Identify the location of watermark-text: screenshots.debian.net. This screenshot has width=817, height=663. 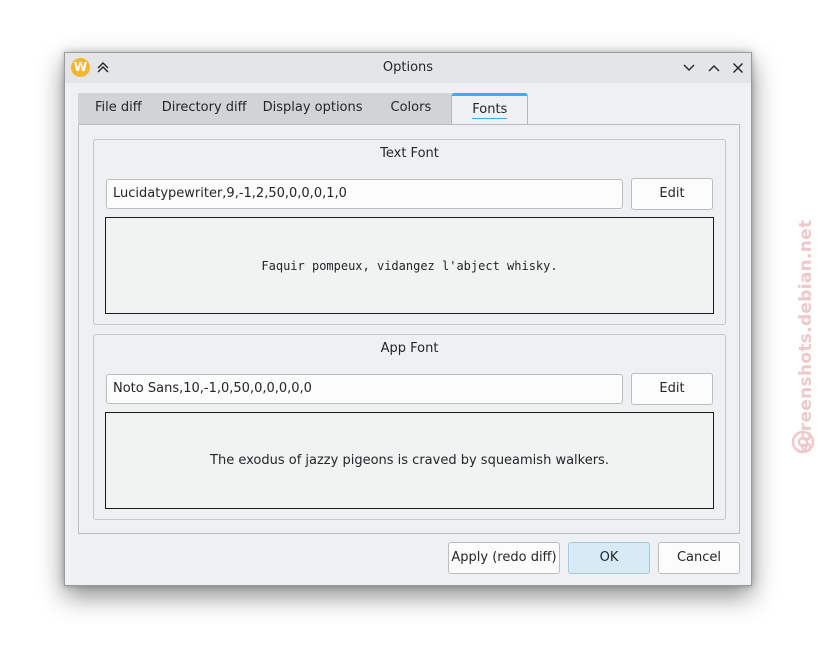
(806, 335).